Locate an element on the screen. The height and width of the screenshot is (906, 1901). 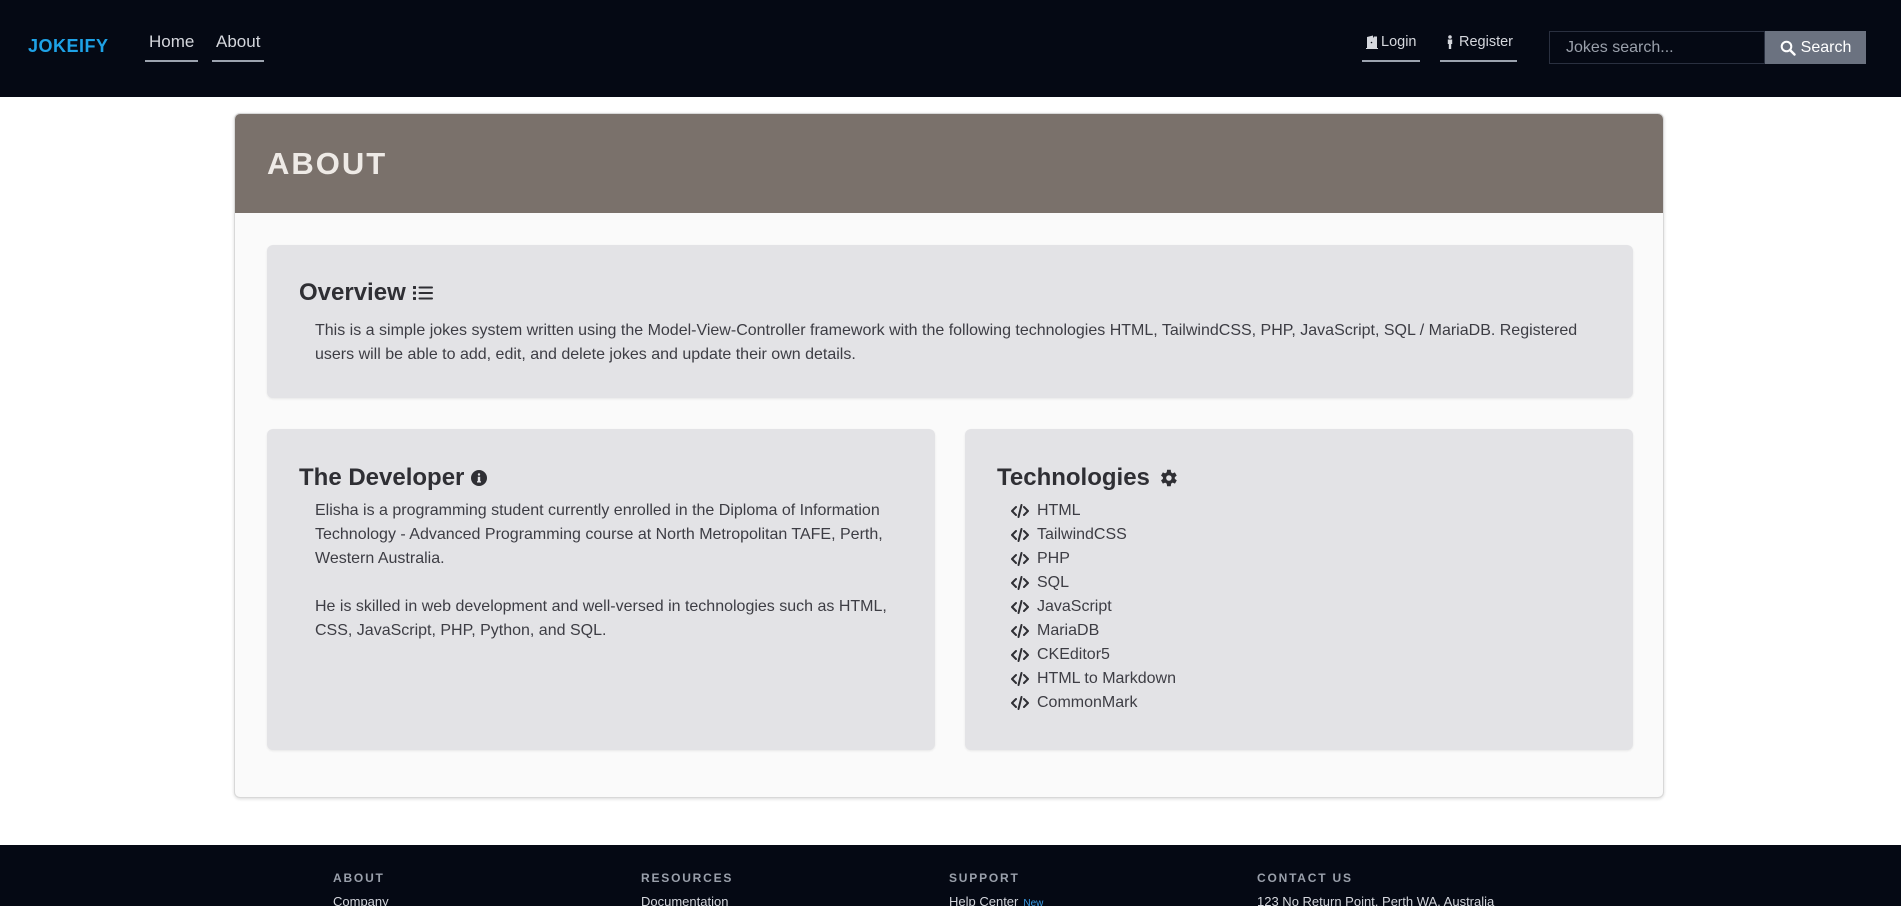
list-item: SQL is located at coordinates (1093, 583).